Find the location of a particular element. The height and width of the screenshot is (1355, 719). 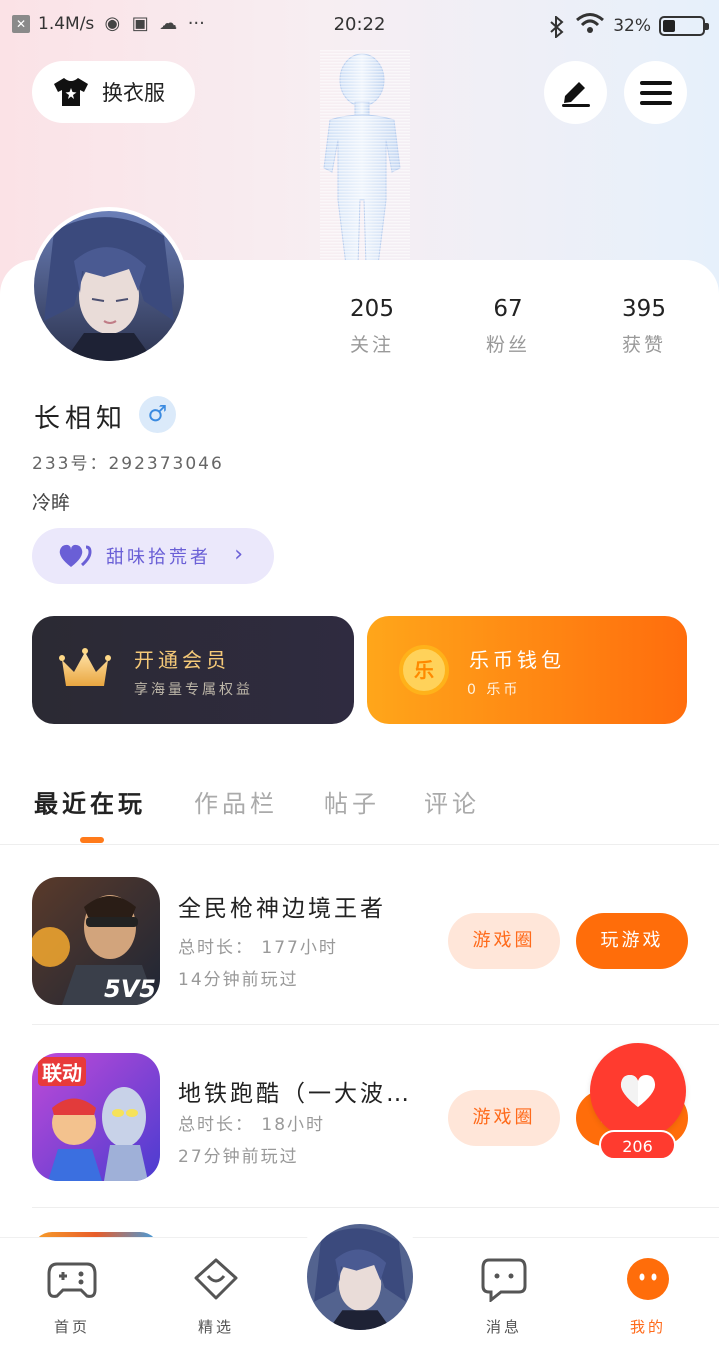

tabs-divider is located at coordinates (359, 844).